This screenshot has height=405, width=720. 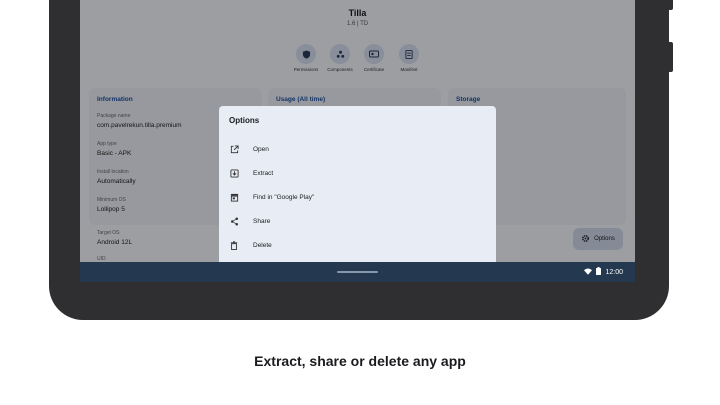 I want to click on menu-item-label: Find in "Google Play", so click(x=284, y=197).